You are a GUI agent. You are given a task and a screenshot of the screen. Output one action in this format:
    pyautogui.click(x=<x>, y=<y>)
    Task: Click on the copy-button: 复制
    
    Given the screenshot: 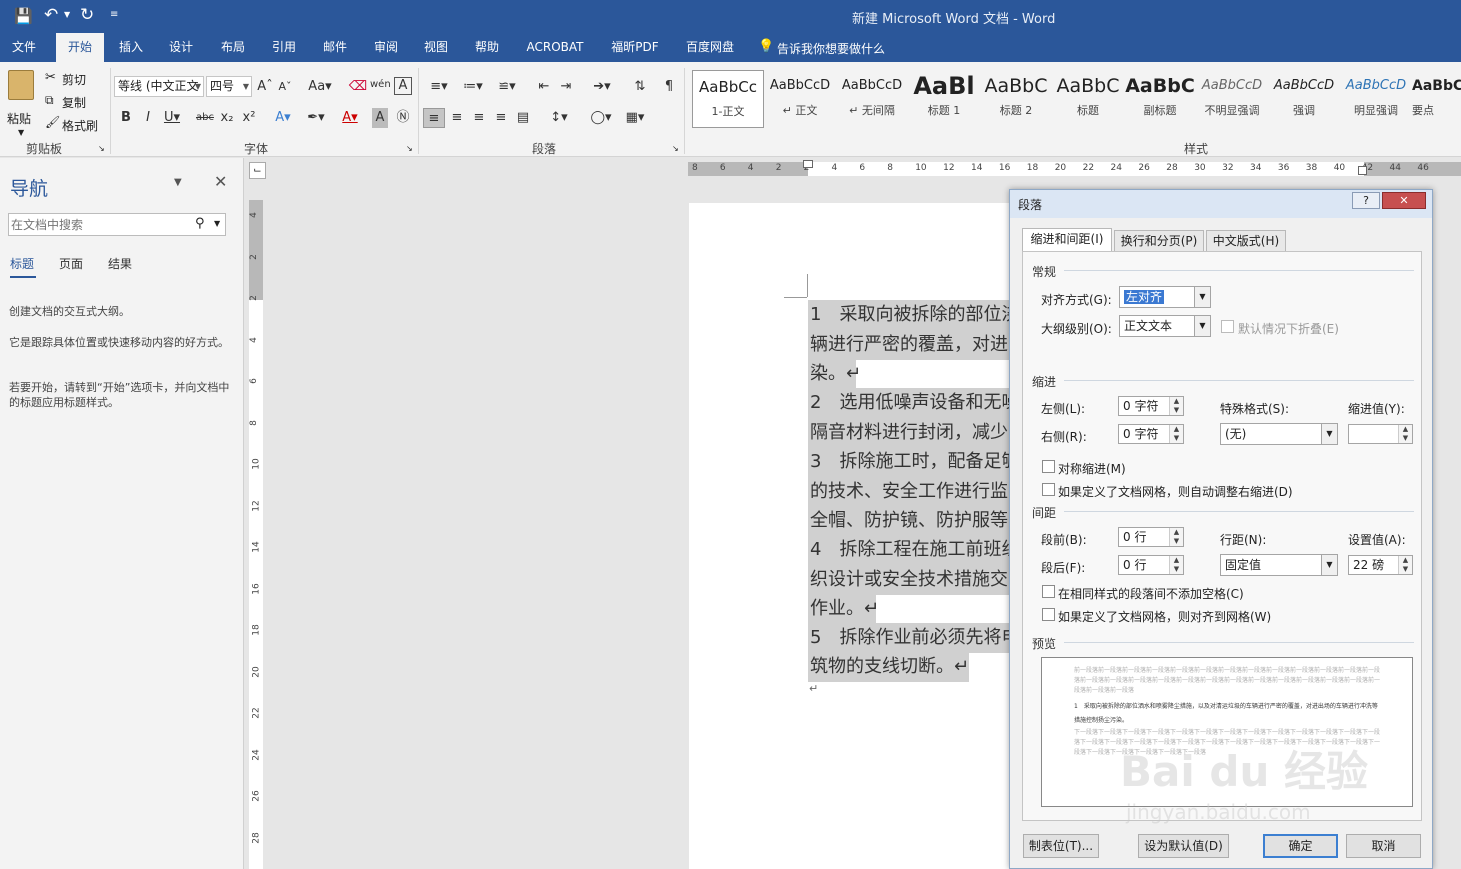 What is the action you would take?
    pyautogui.click(x=74, y=102)
    